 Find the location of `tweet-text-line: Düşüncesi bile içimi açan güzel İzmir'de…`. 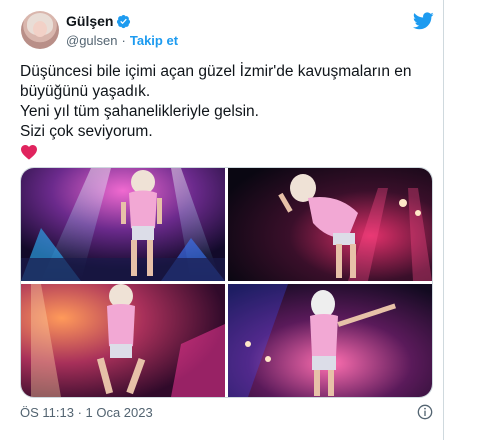

tweet-text-line: Düşüncesi bile içimi açan güzel İzmir'de… is located at coordinates (216, 71).